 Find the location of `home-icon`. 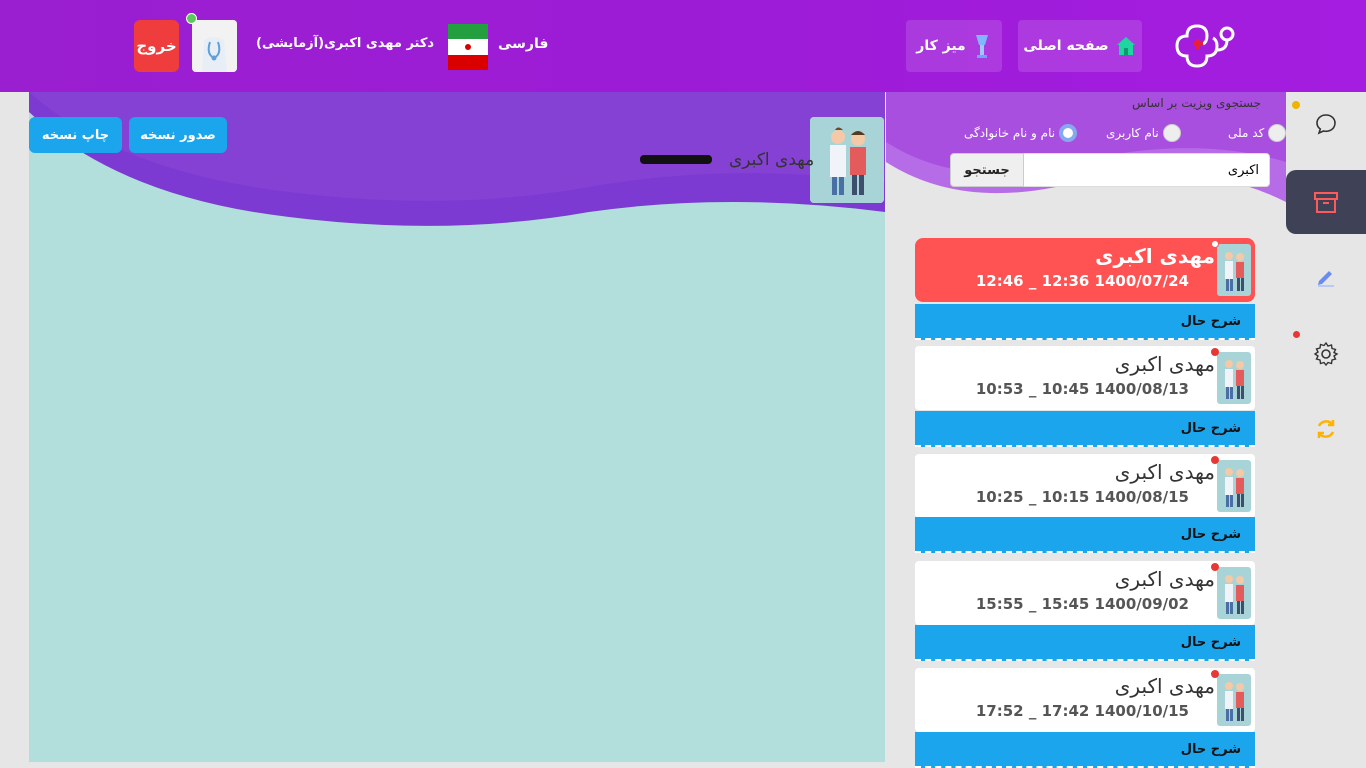

home-icon is located at coordinates (1125, 46).